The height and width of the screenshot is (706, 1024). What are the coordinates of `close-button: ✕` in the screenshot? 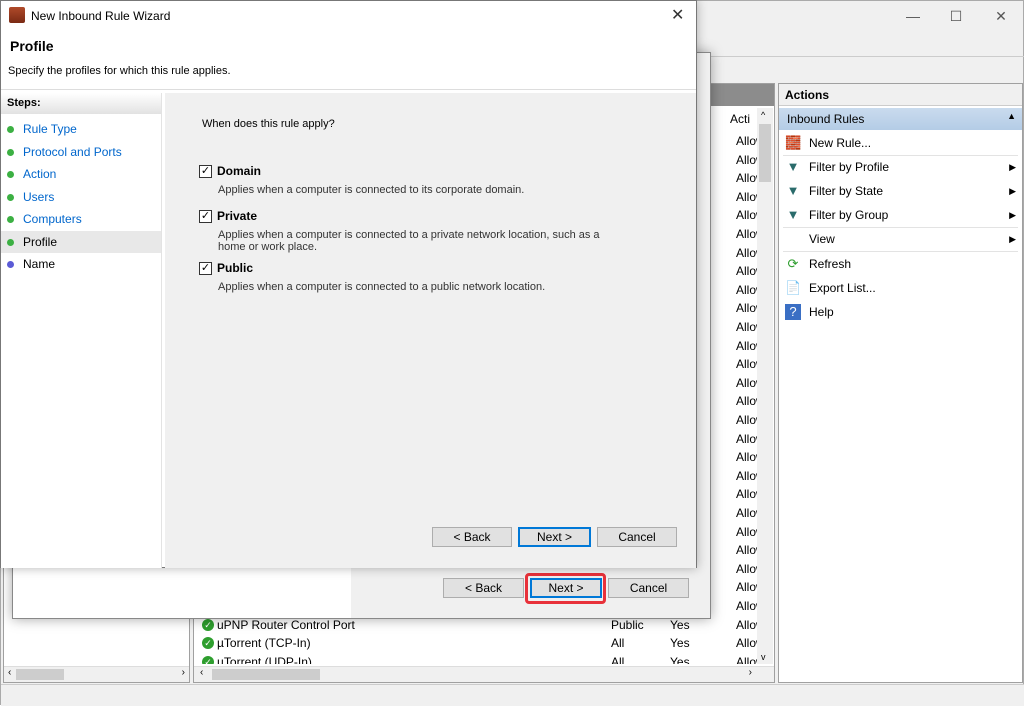 It's located at (1001, 16).